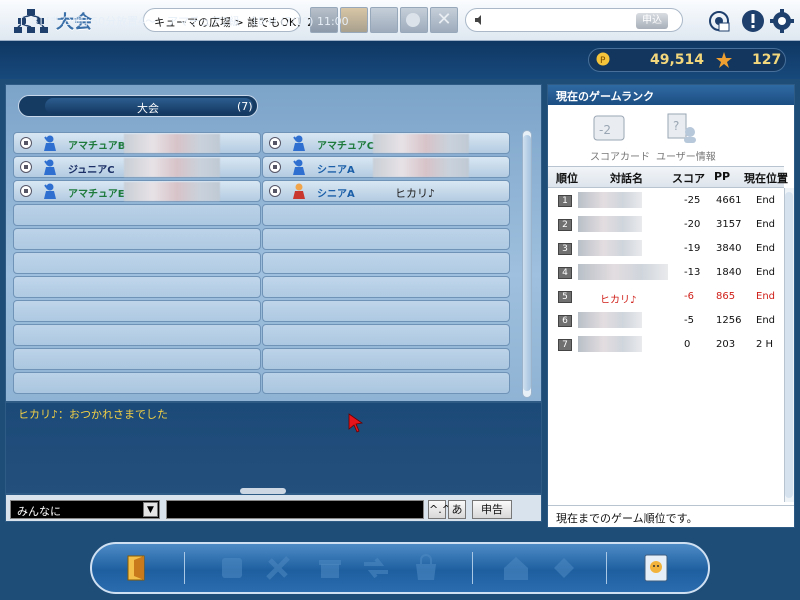  Describe the element at coordinates (138, 568) in the screenshot. I see `exit-icon` at that location.